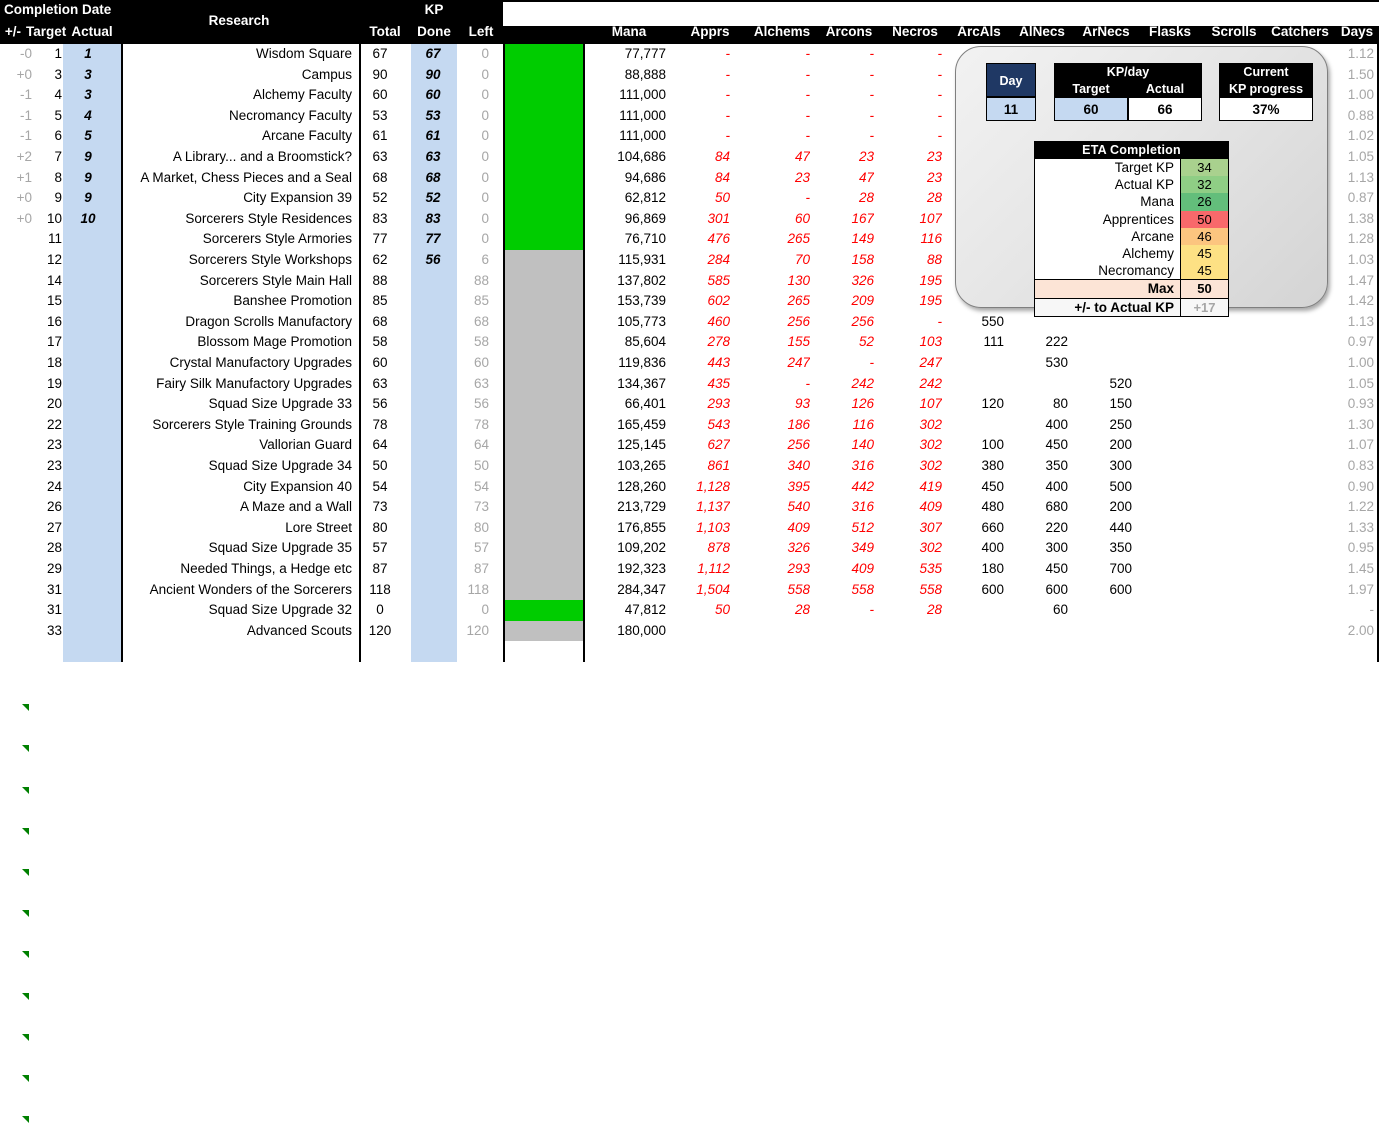 The width and height of the screenshot is (1379, 1123). I want to click on cell-days: 1.50, so click(1352, 75).